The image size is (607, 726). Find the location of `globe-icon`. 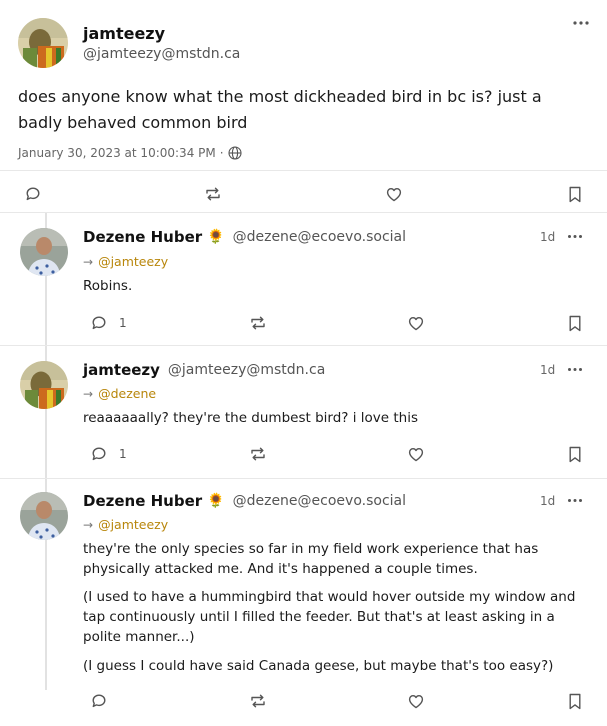

globe-icon is located at coordinates (235, 153).